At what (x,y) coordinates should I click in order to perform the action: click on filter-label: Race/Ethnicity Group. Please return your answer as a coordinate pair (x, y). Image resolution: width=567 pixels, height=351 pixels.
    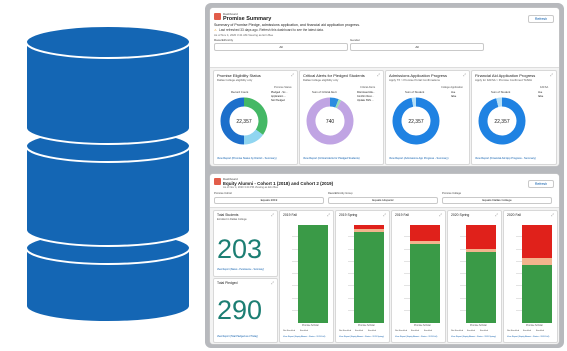
    Looking at the image, I should click on (340, 193).